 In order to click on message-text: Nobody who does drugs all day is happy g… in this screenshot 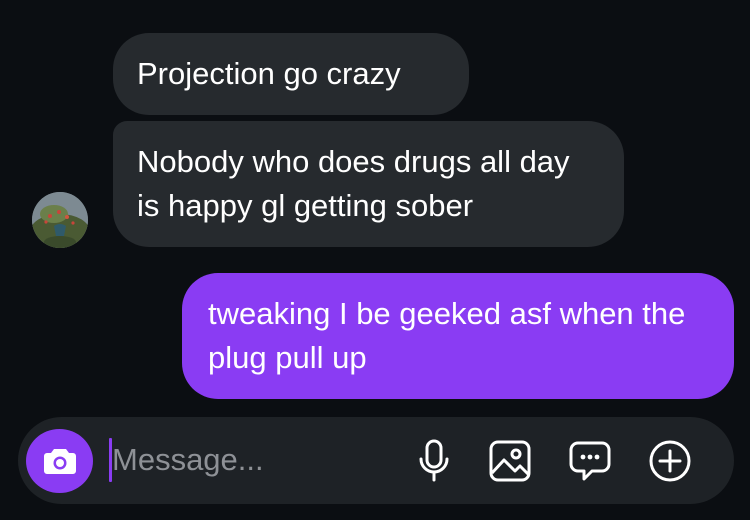, I will do `click(353, 183)`.